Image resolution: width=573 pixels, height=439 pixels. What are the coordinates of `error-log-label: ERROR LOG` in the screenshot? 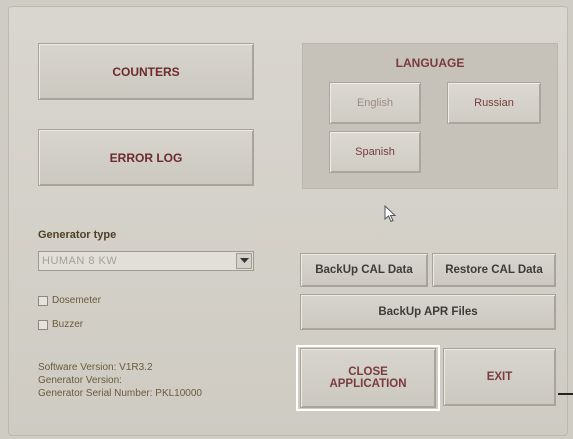 It's located at (146, 157).